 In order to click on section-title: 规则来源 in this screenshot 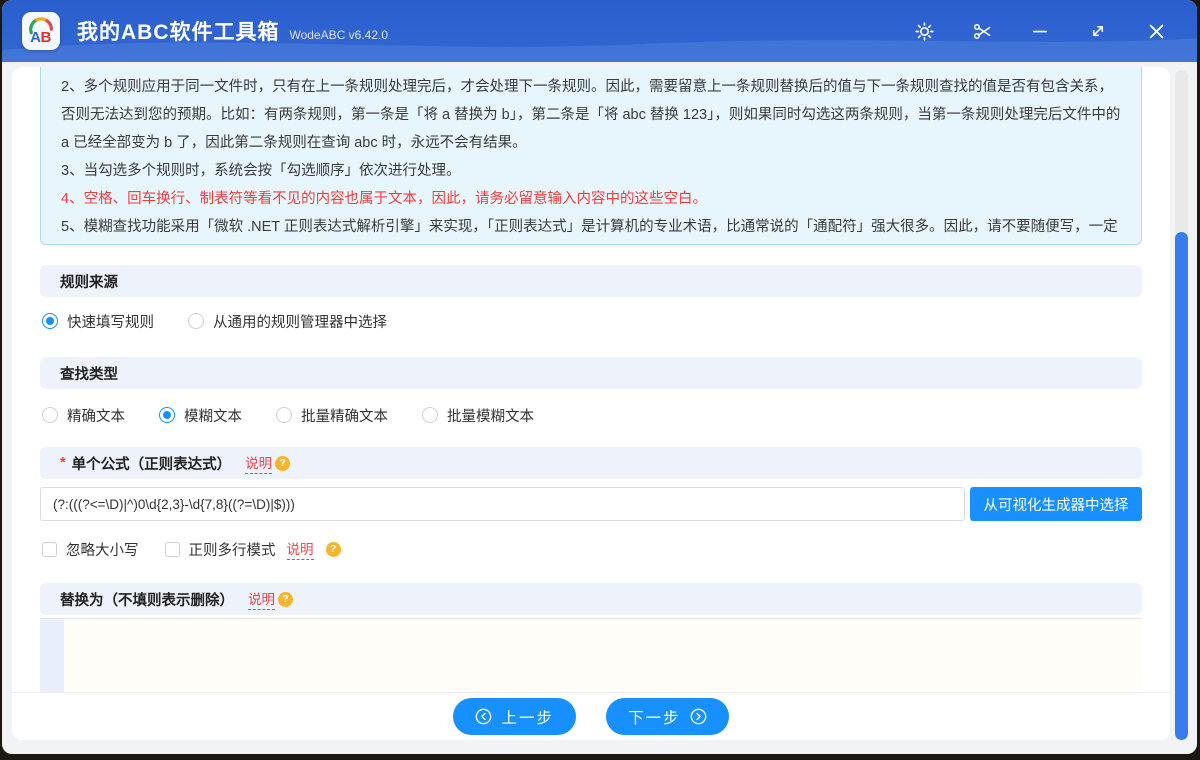, I will do `click(89, 282)`.